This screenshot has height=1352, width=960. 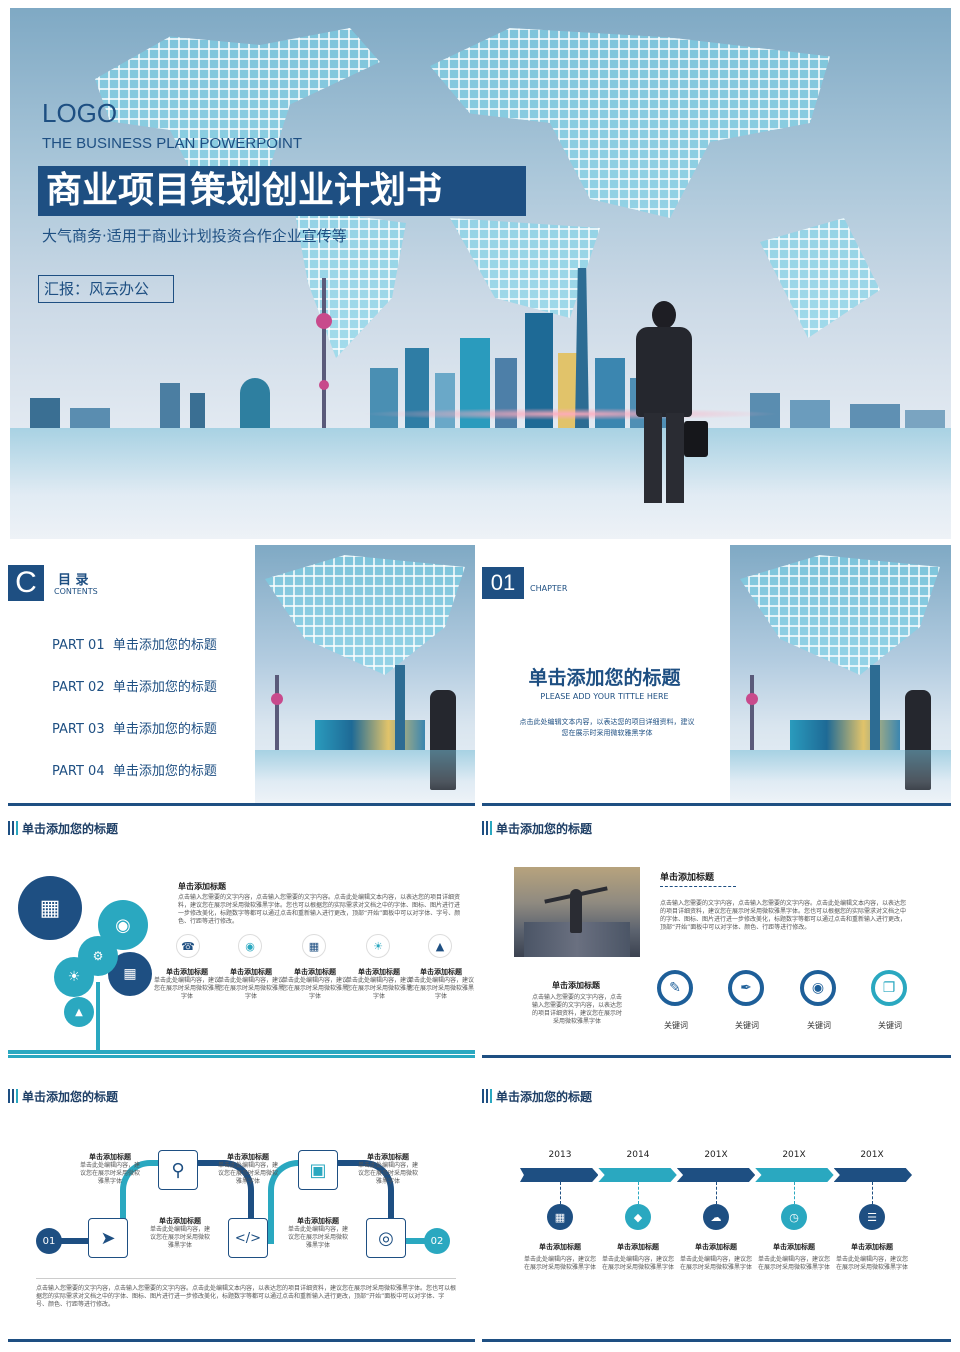 I want to click on chapter-number: 01, so click(x=503, y=583).